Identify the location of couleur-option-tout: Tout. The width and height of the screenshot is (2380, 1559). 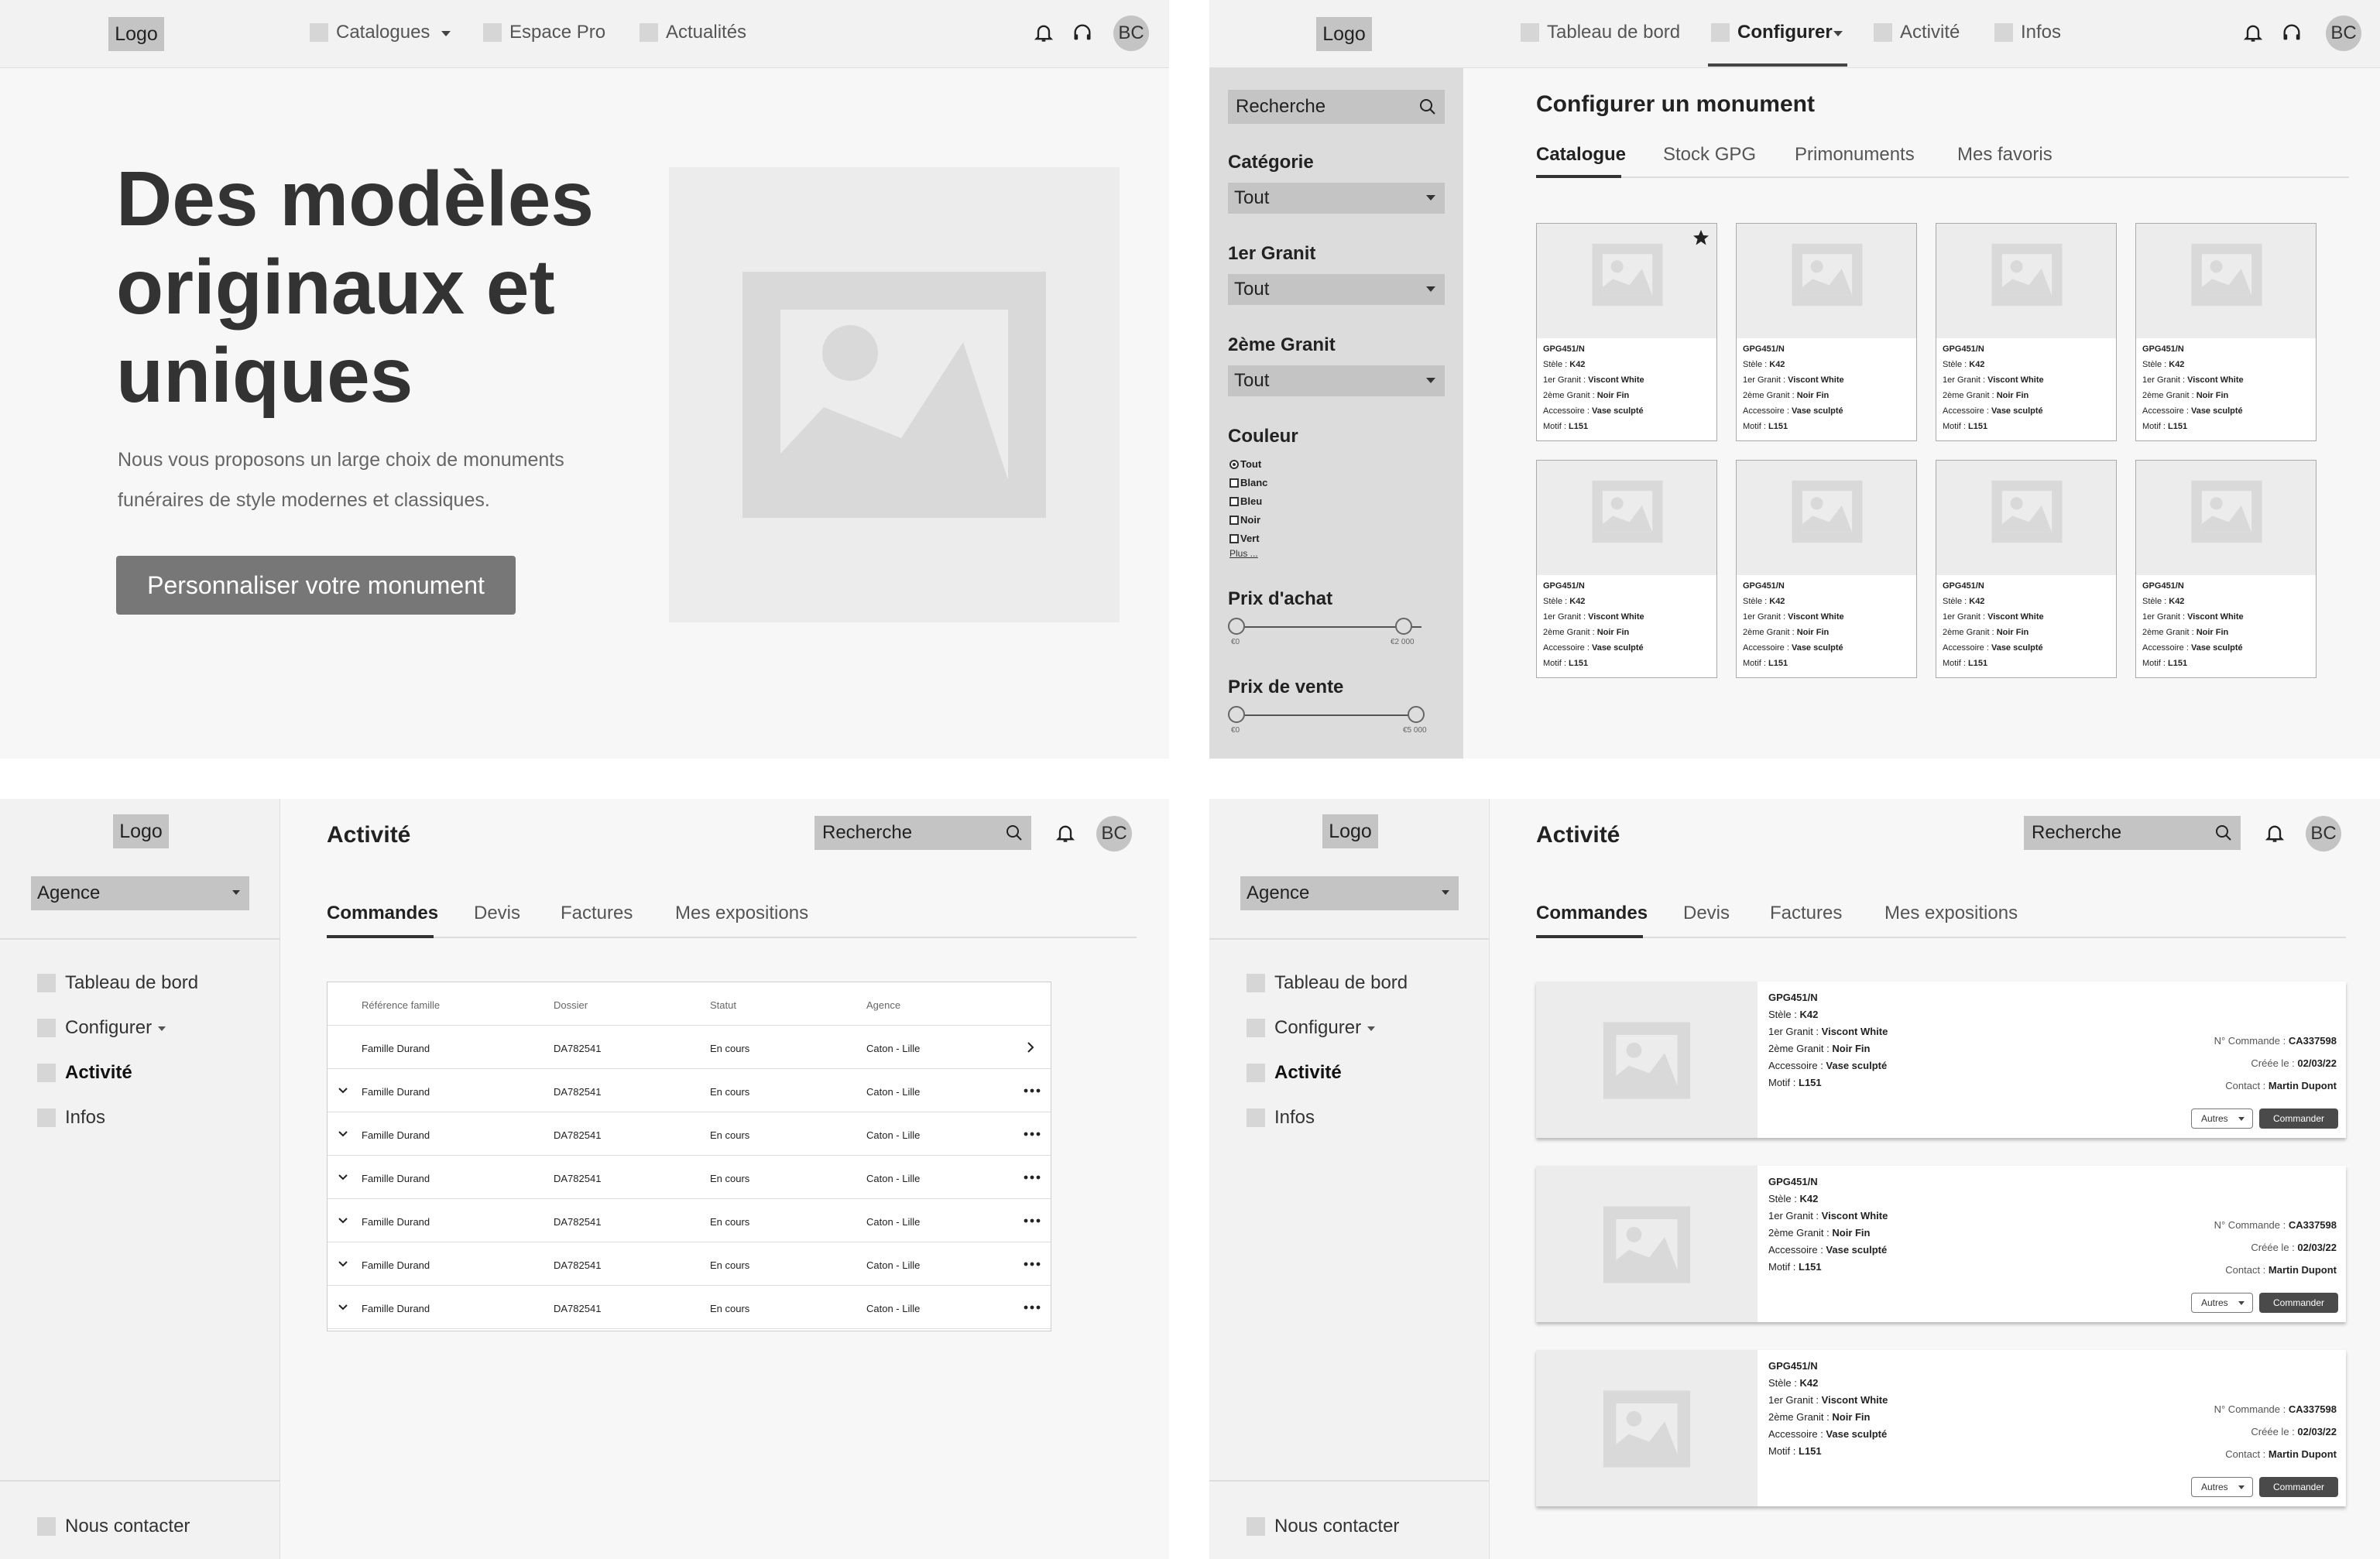
(1245, 464).